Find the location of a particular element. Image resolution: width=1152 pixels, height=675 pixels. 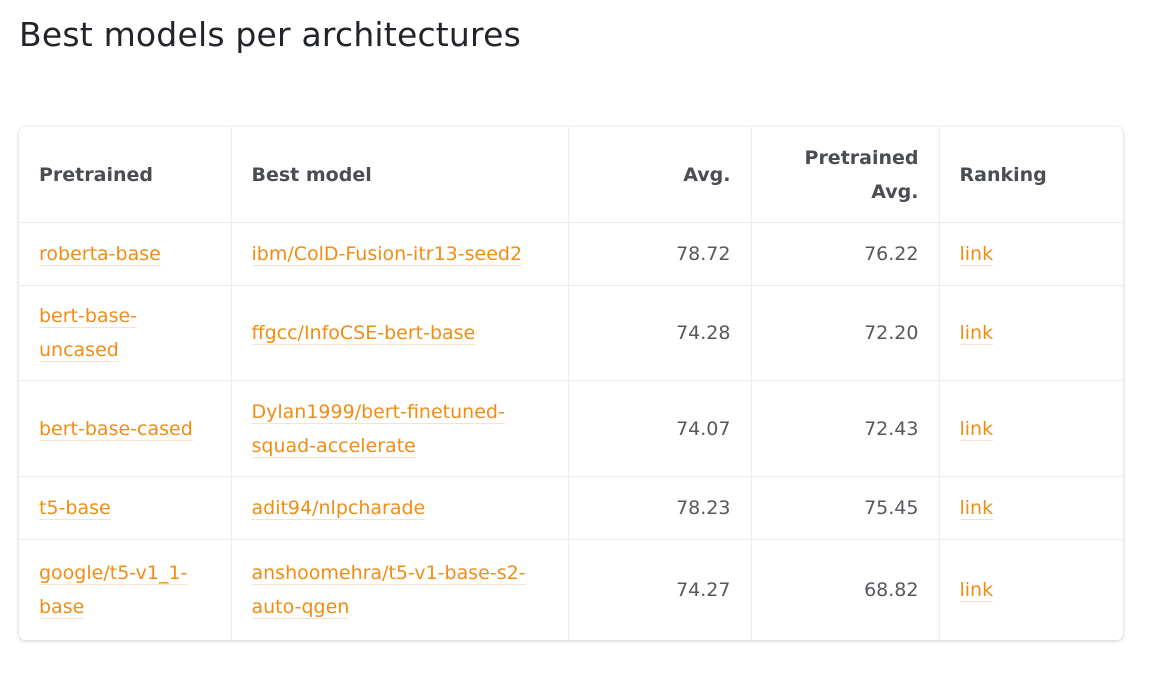

header-pretrained-avg: Pretrained Avg. is located at coordinates (845, 175).